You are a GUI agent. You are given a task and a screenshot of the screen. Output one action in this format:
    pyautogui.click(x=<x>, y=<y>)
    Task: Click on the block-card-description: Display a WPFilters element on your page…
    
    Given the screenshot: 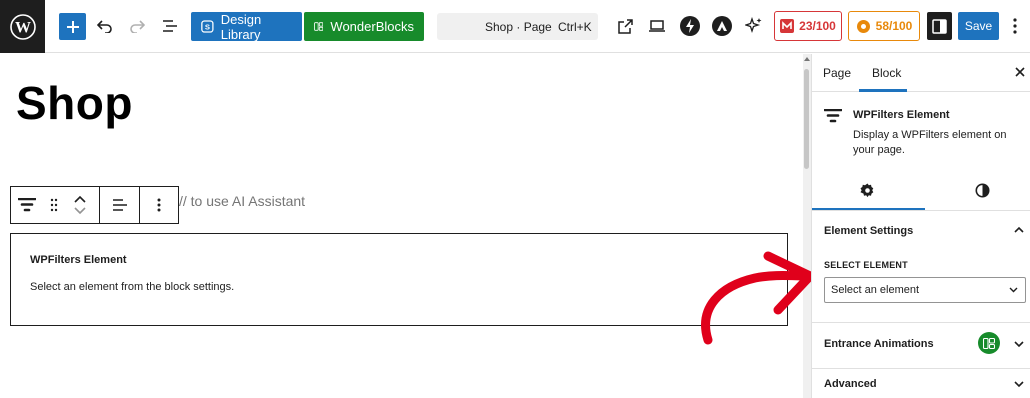 What is the action you would take?
    pyautogui.click(x=930, y=142)
    